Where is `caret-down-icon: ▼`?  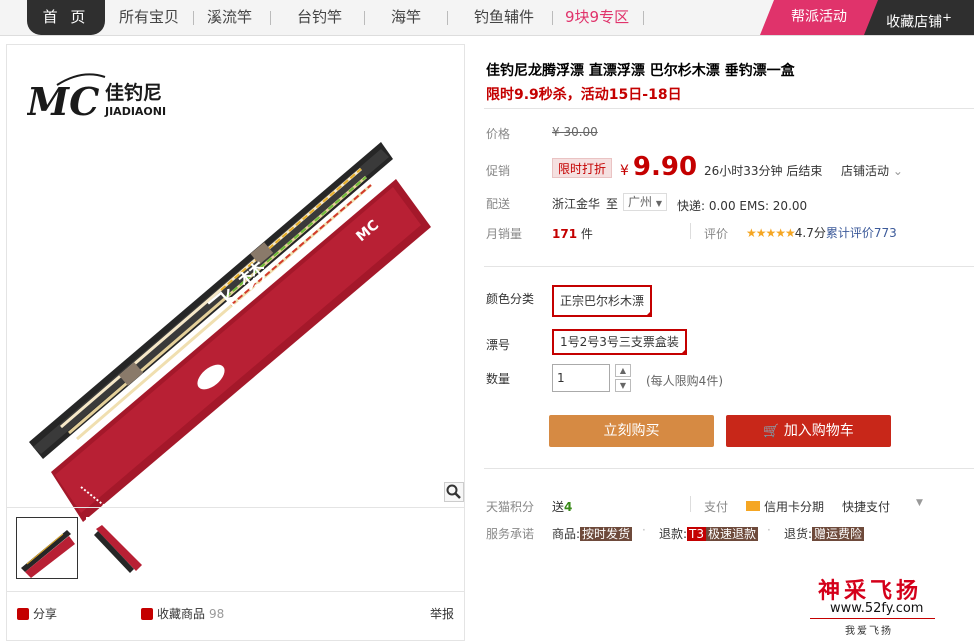
caret-down-icon: ▼ is located at coordinates (919, 503).